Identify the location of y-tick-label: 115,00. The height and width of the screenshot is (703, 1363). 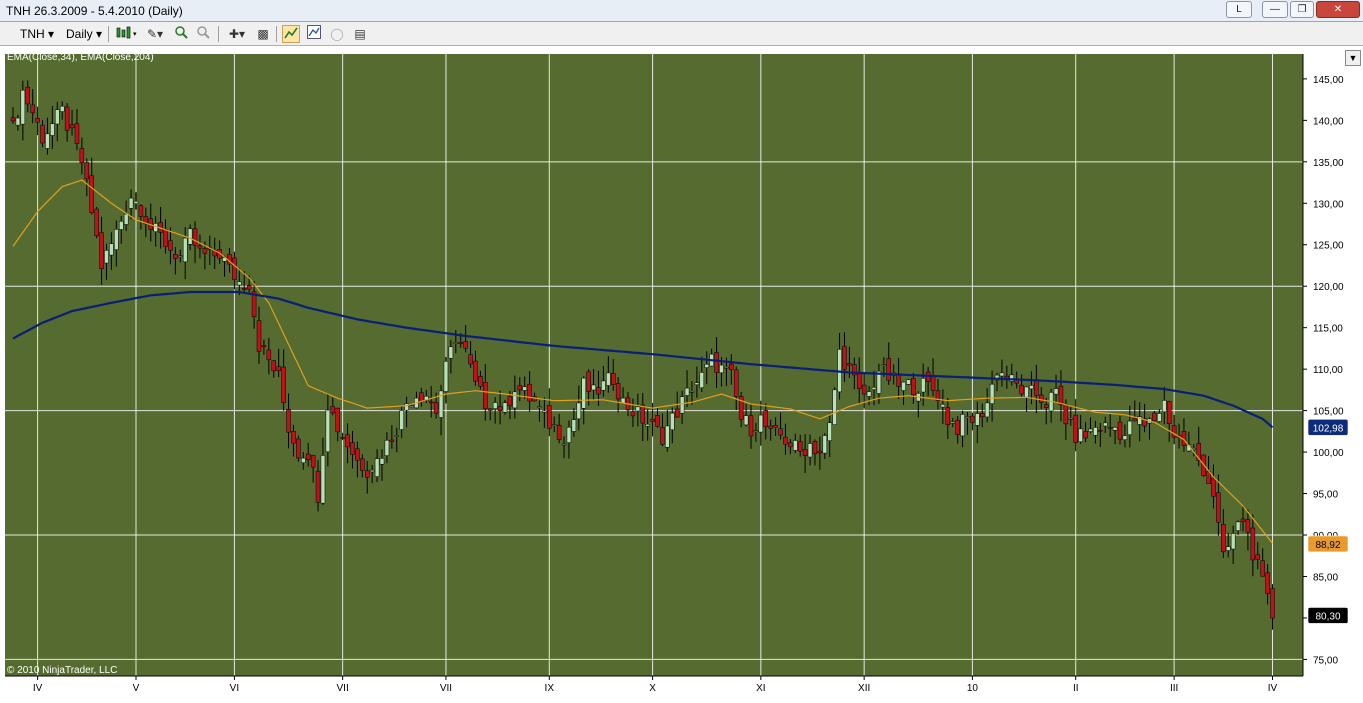
(1328, 329).